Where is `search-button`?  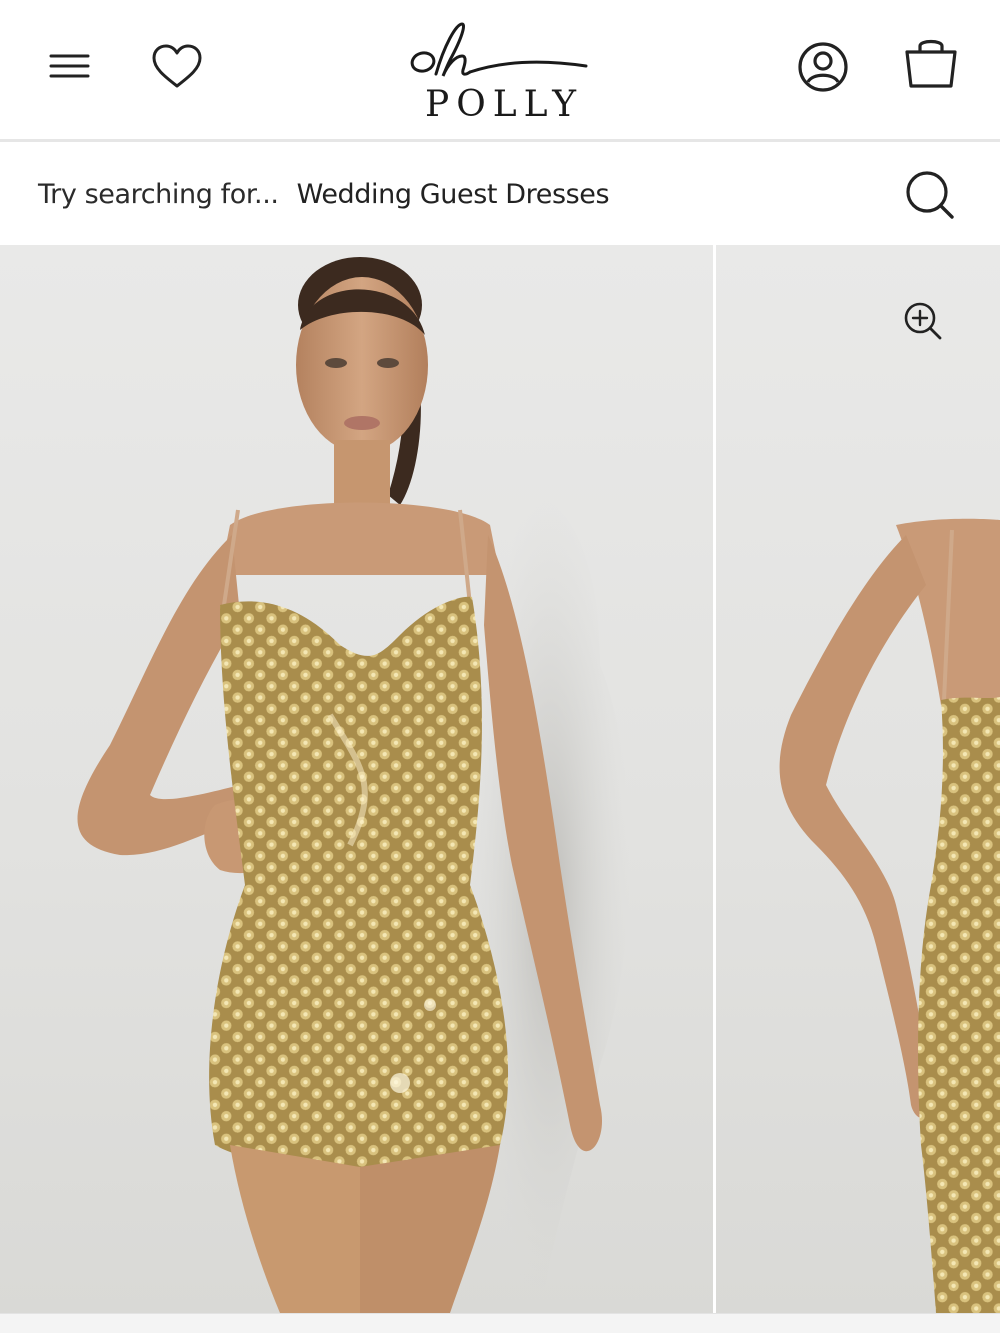
search-button is located at coordinates (930, 195).